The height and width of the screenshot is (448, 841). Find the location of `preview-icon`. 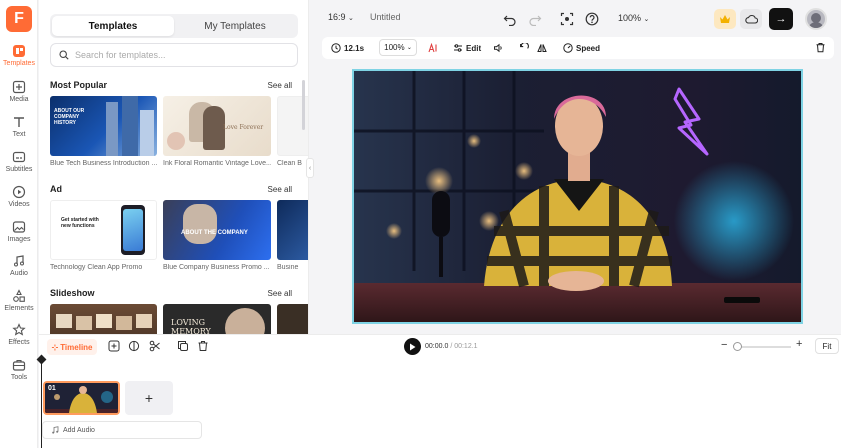

preview-icon is located at coordinates (567, 19).